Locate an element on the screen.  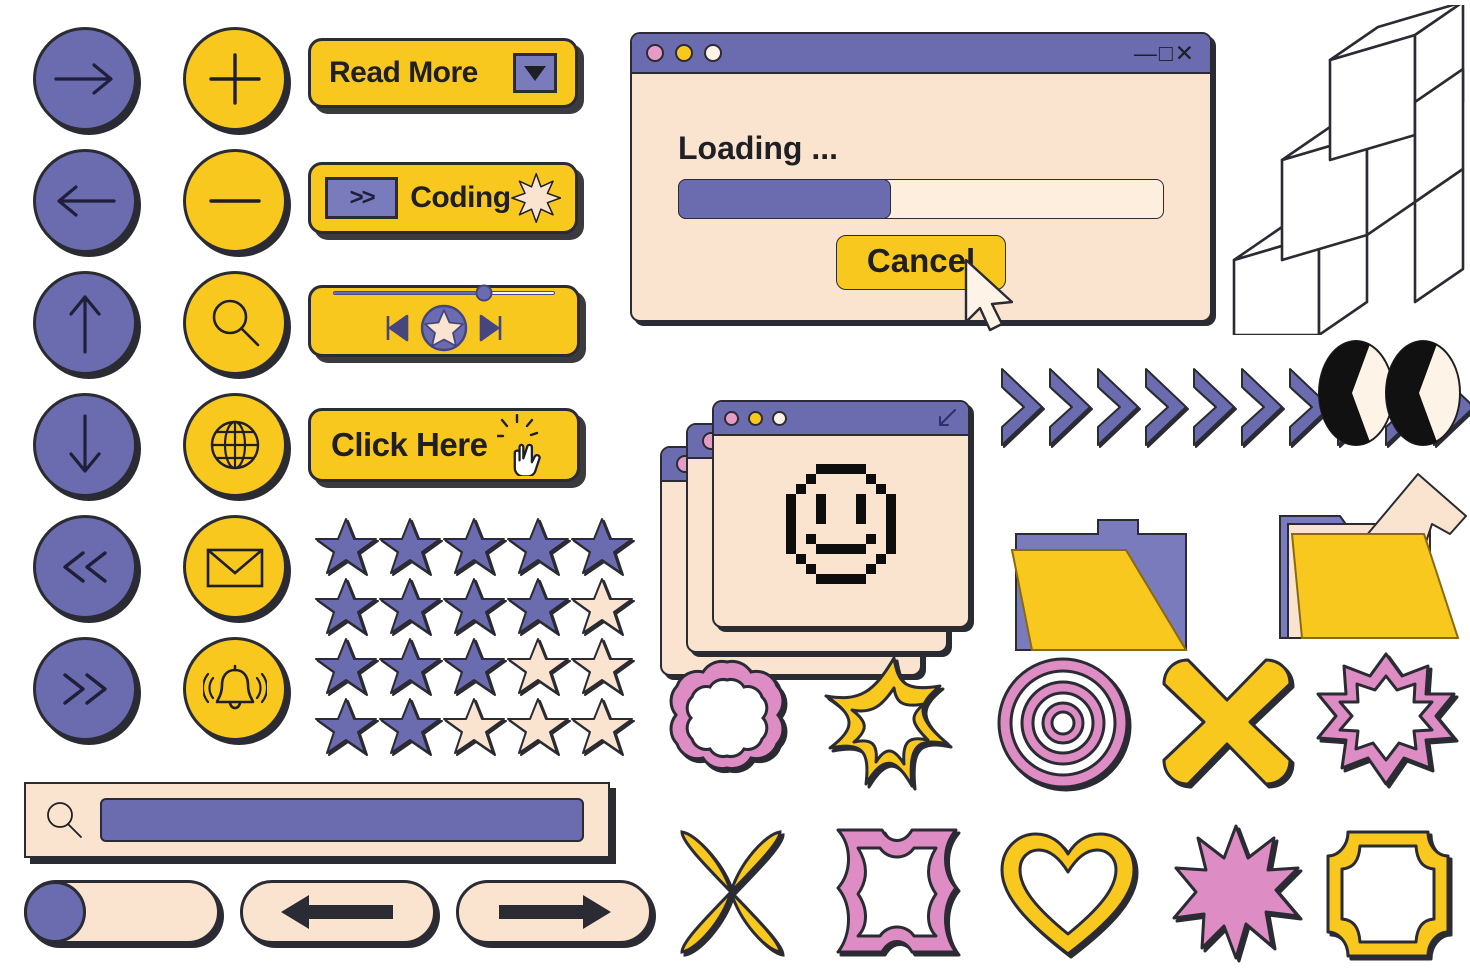
folder-open-document-icon is located at coordinates (1370, 564).